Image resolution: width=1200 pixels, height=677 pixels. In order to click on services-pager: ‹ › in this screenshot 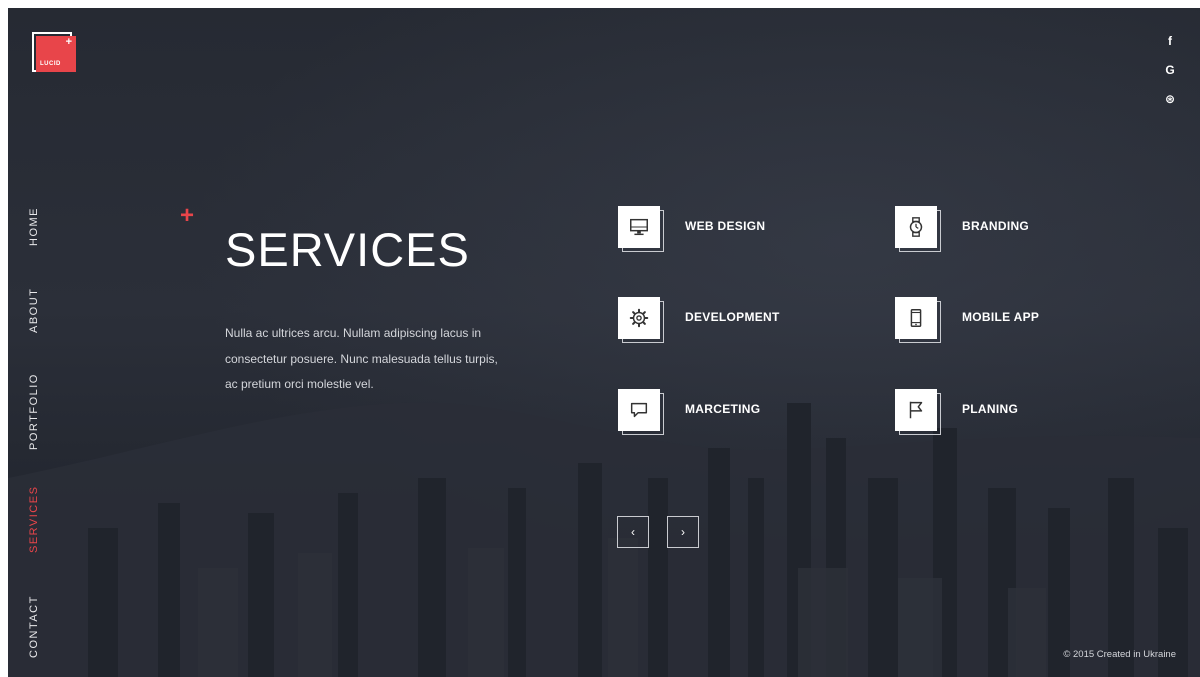, I will do `click(662, 533)`.